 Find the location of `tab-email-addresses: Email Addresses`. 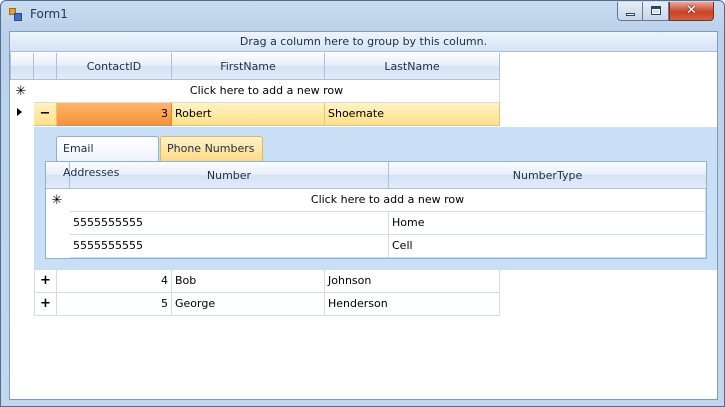

tab-email-addresses: Email Addresses is located at coordinates (107, 157).